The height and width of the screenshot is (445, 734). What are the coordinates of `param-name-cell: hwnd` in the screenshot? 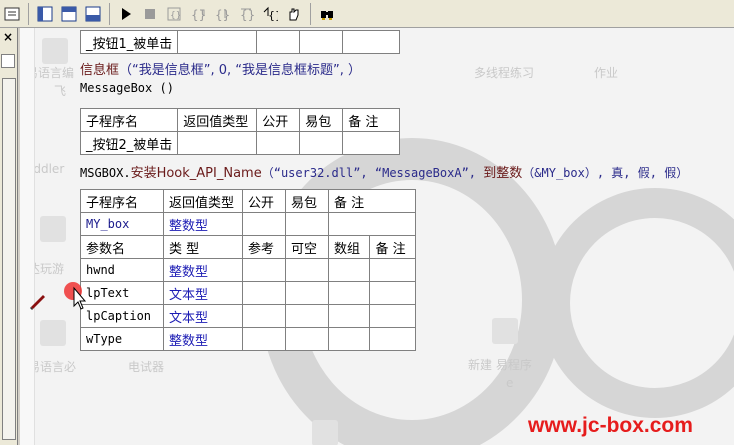 It's located at (122, 270).